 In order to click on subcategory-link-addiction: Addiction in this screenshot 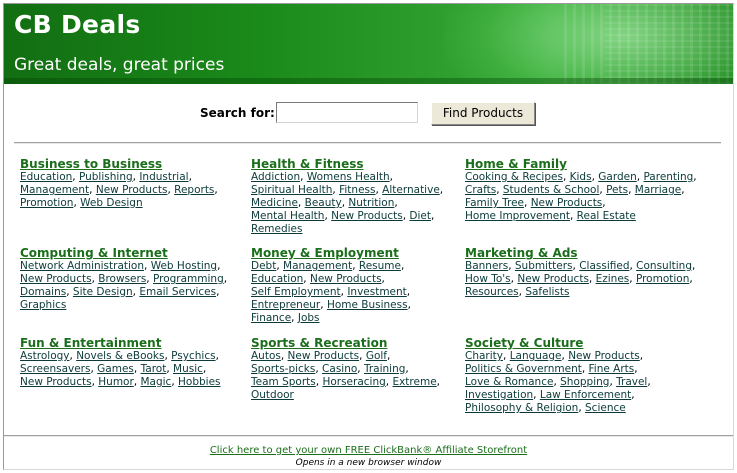, I will do `click(275, 177)`.